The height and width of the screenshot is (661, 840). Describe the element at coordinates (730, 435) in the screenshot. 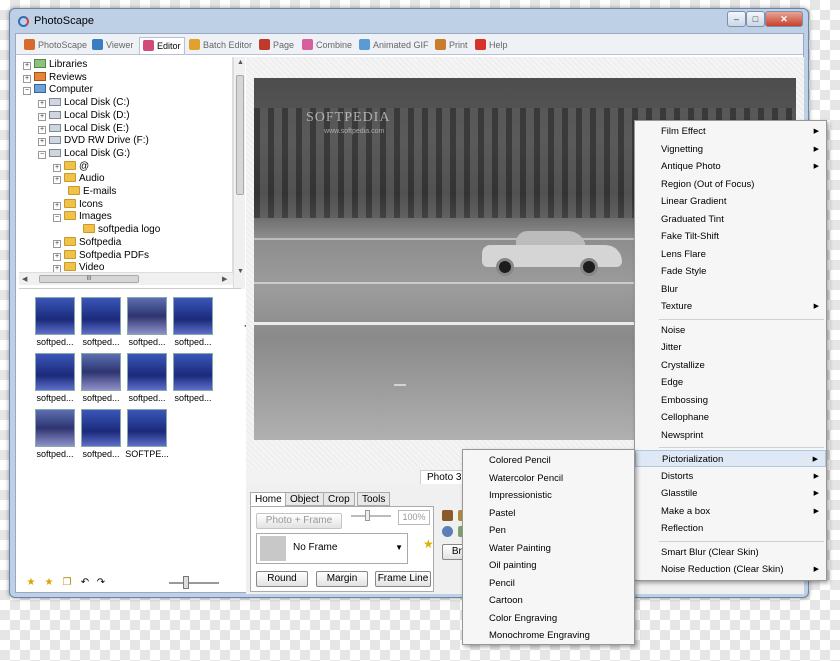

I see `menu-item-newsprint: Newsprint` at that location.